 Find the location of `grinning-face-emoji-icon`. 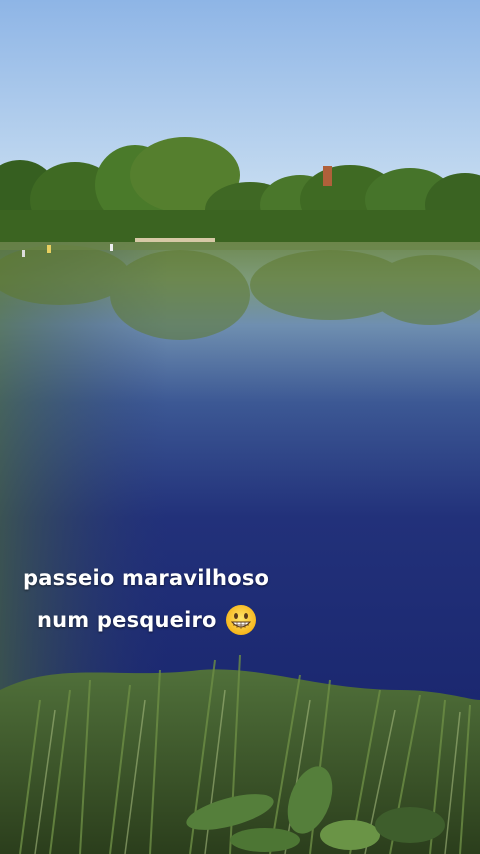

grinning-face-emoji-icon is located at coordinates (240, 620).